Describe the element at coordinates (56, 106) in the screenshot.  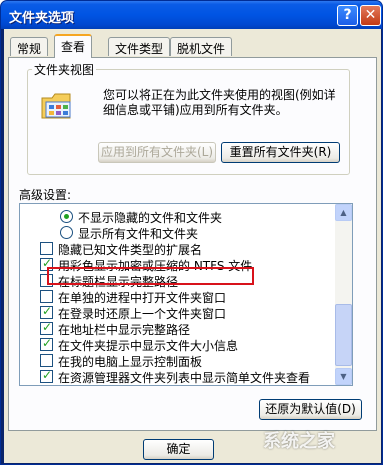
I see `folder-view-icon` at that location.